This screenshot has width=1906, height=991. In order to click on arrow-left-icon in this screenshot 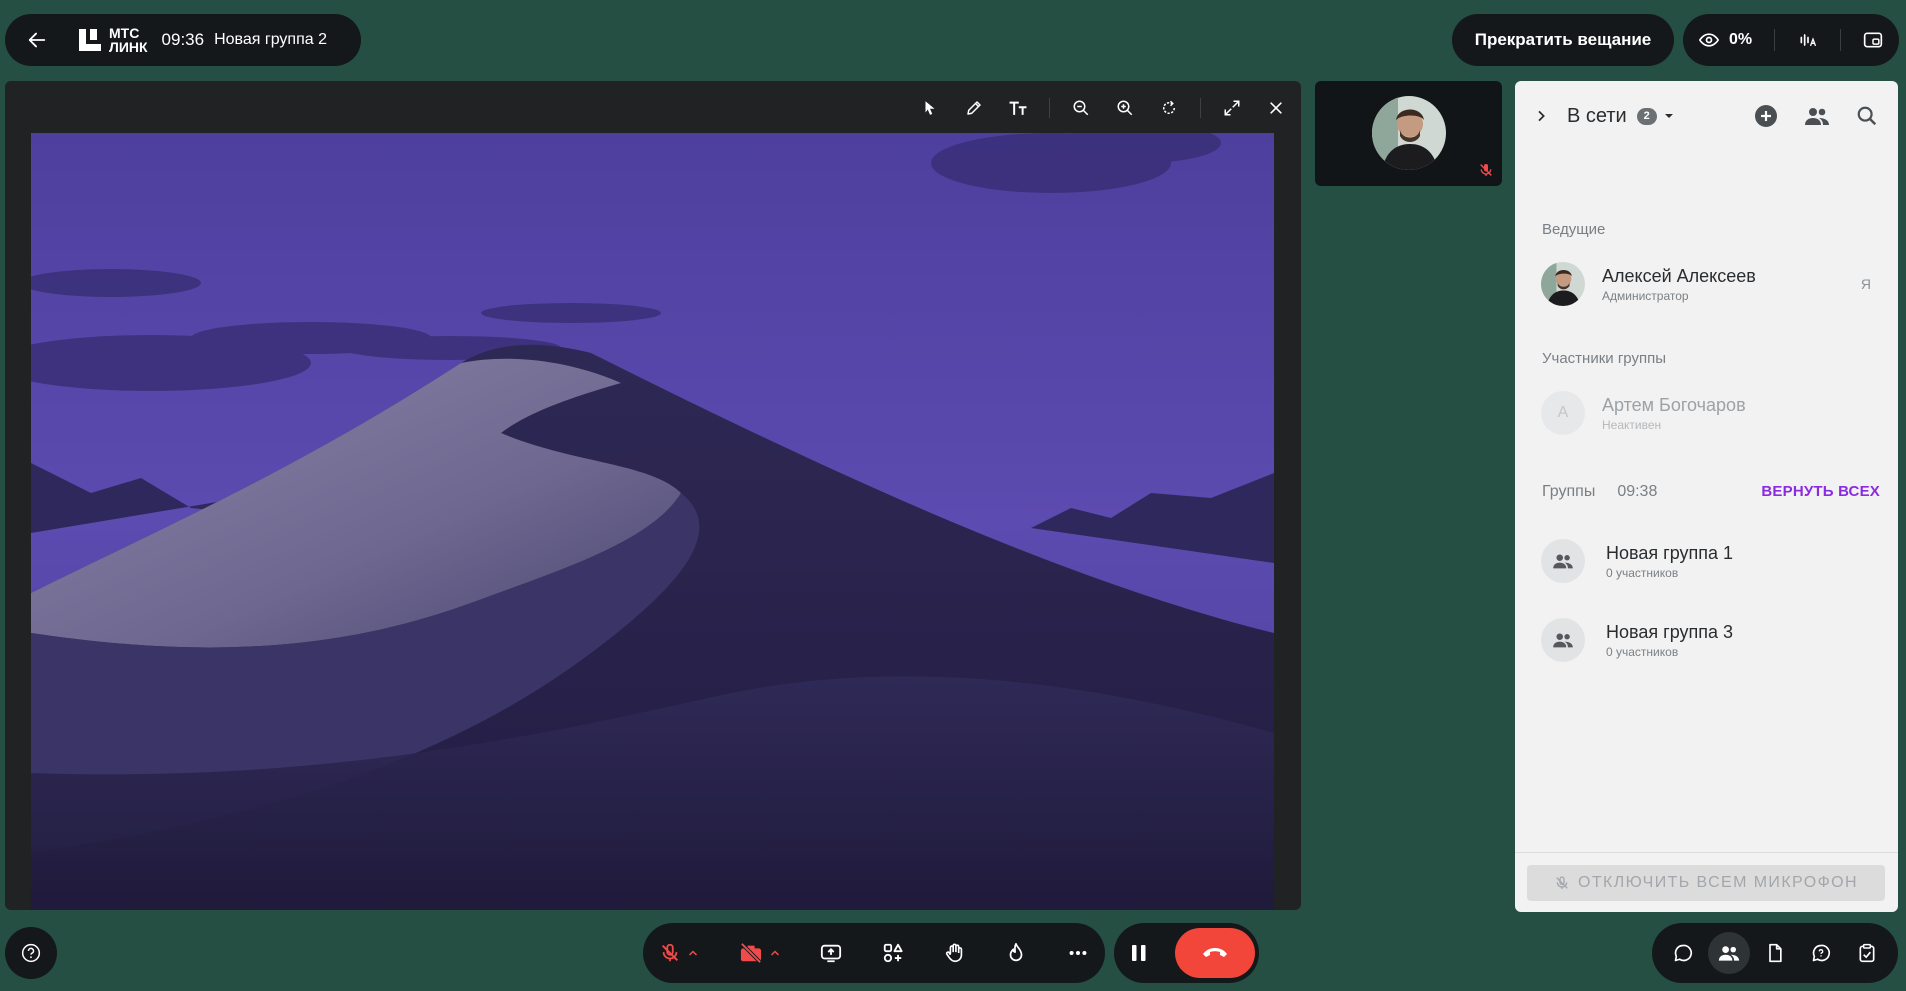, I will do `click(37, 40)`.